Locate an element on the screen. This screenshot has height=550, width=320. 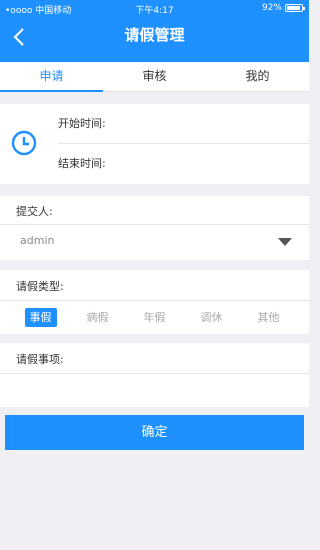
leave-type-label: 请假类型: is located at coordinates (40, 286).